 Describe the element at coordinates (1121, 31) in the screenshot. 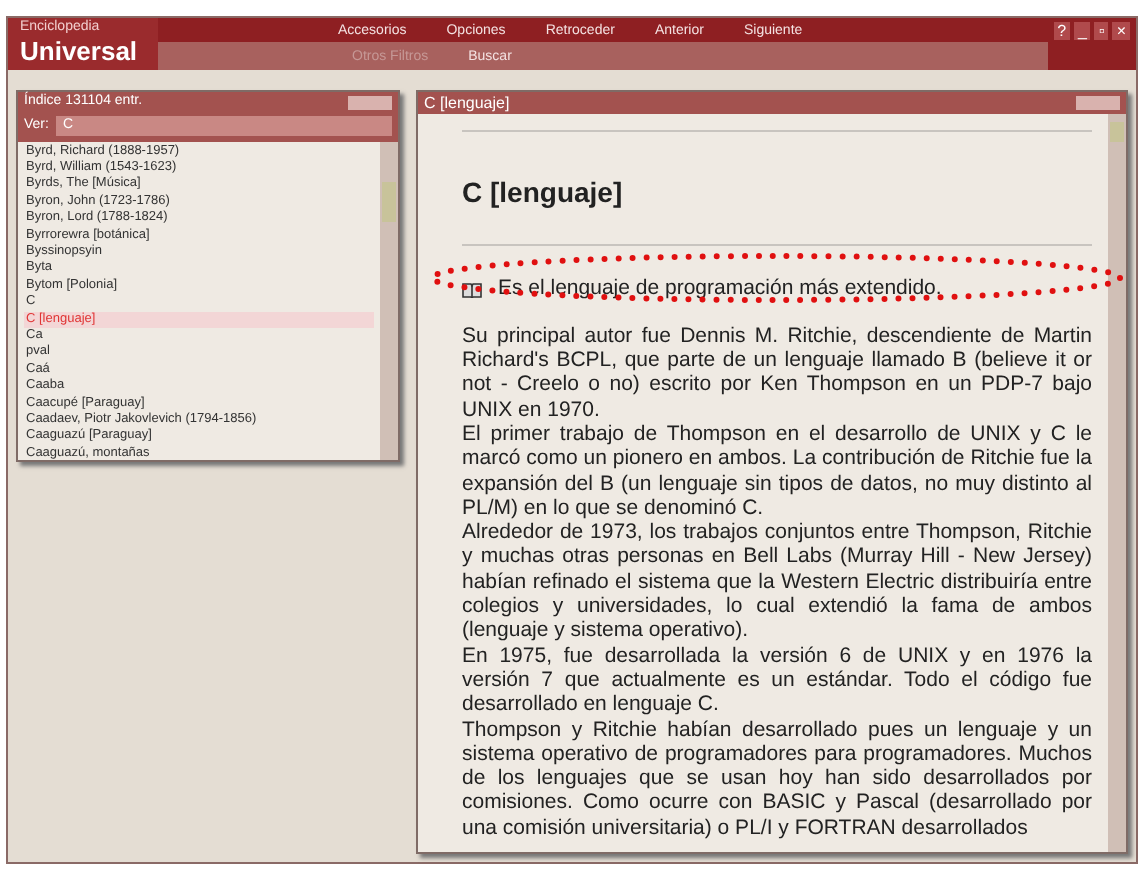

I see `window-control-button: ×` at that location.